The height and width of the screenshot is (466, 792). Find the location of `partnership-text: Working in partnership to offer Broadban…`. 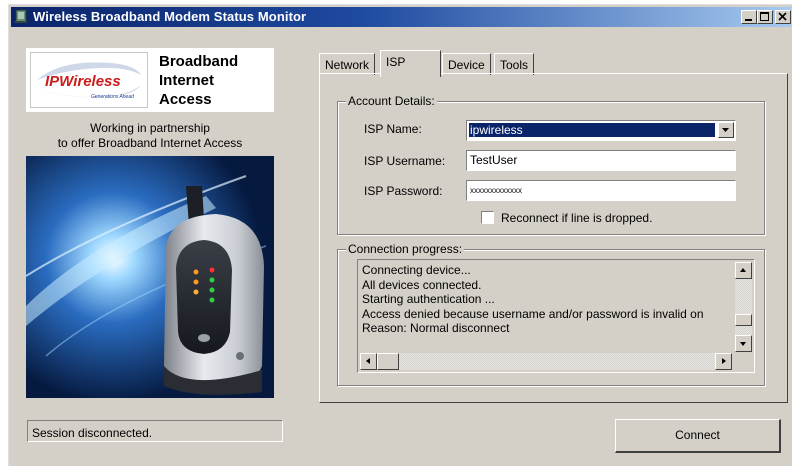

partnership-text: Working in partnership to offer Broadban… is located at coordinates (150, 136).